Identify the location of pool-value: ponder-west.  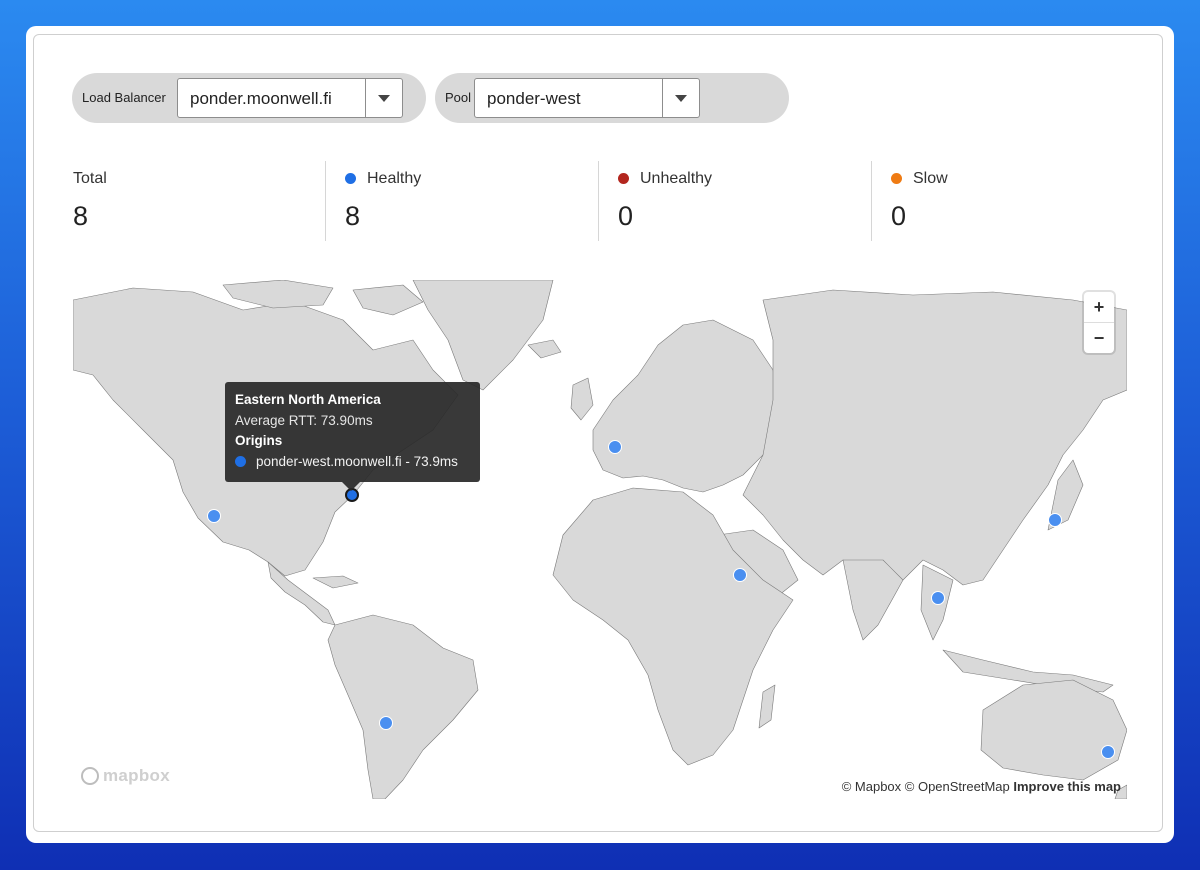
(534, 98).